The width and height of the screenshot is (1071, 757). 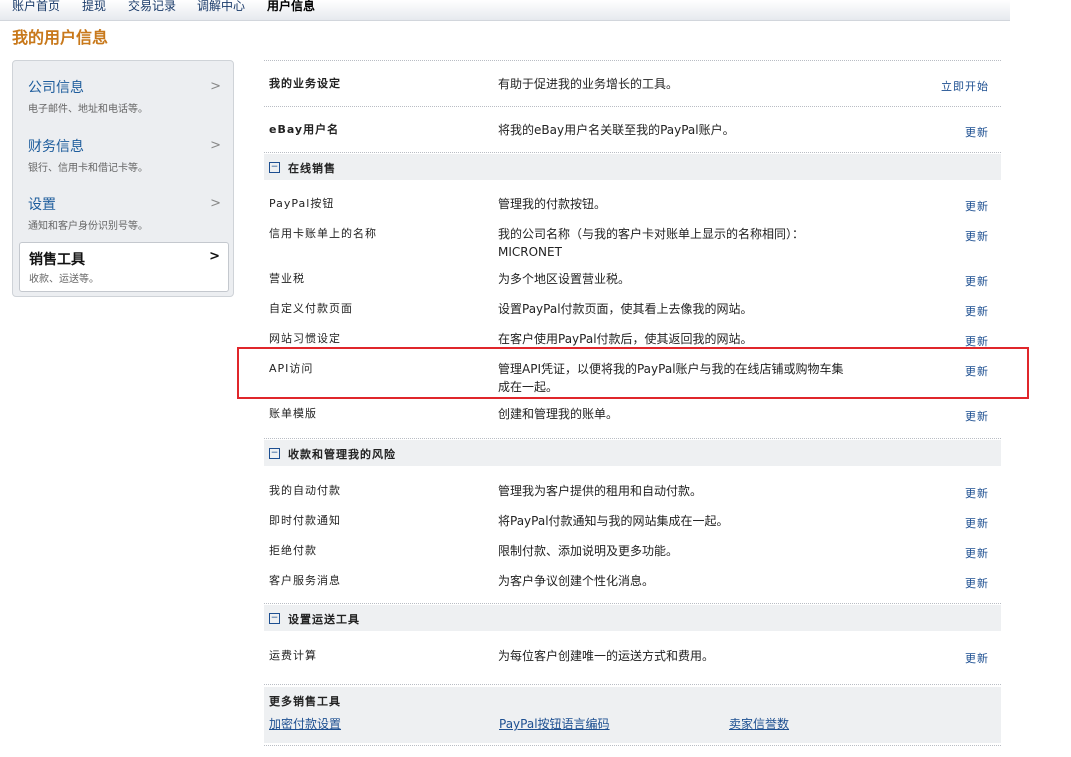 What do you see at coordinates (588, 84) in the screenshot?
I see `row-desc: 有助于促进我的业务增长的工具。` at bounding box center [588, 84].